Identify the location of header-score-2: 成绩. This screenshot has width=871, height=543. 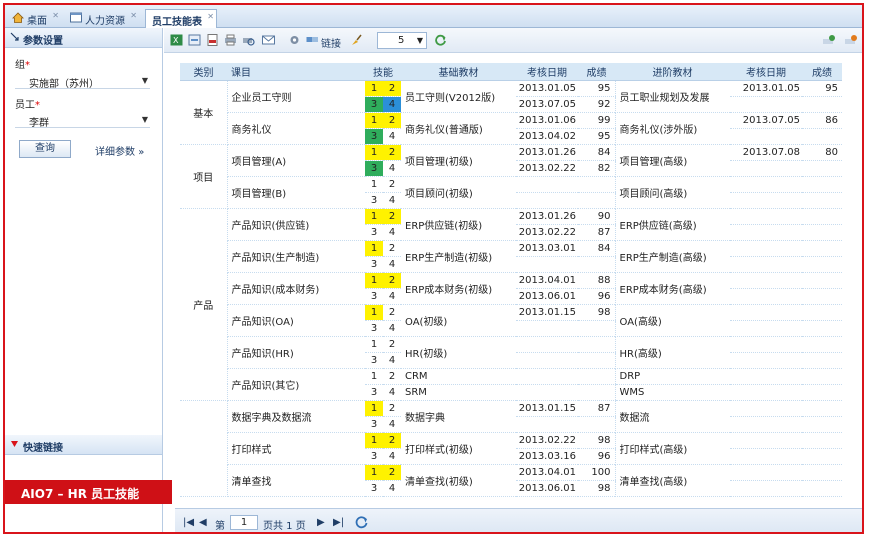
(822, 72).